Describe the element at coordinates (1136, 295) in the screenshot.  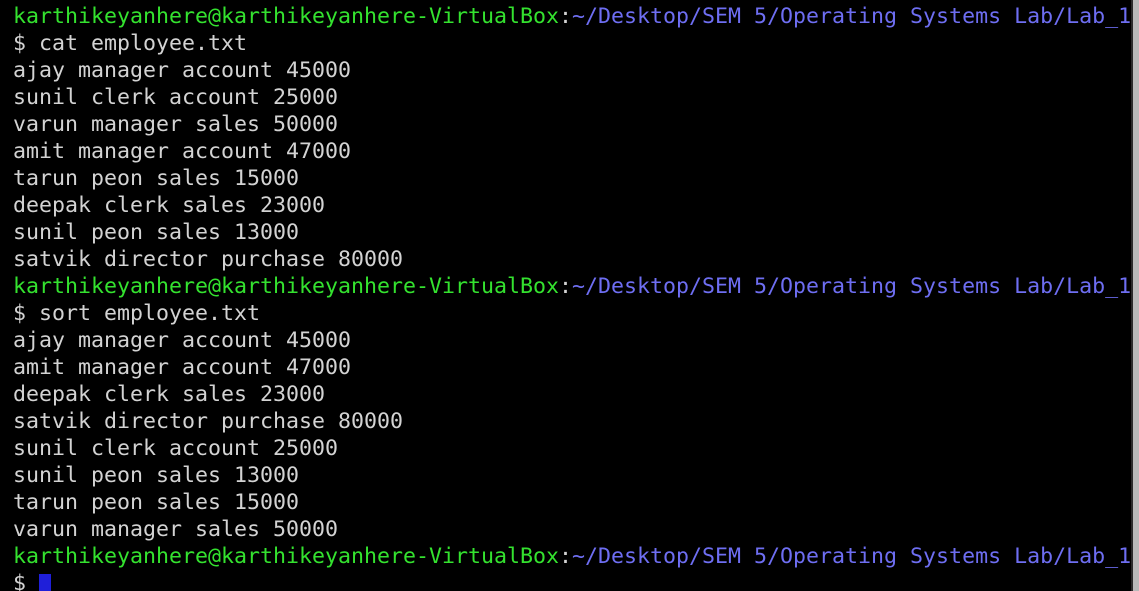
I see `window-border` at that location.